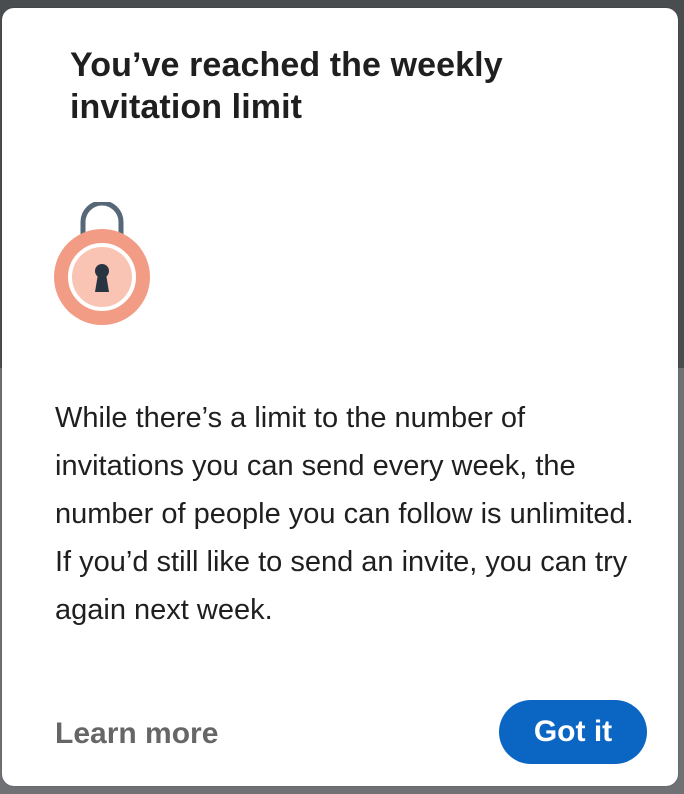  What do you see at coordinates (573, 732) in the screenshot?
I see `got-it-button: Got it` at bounding box center [573, 732].